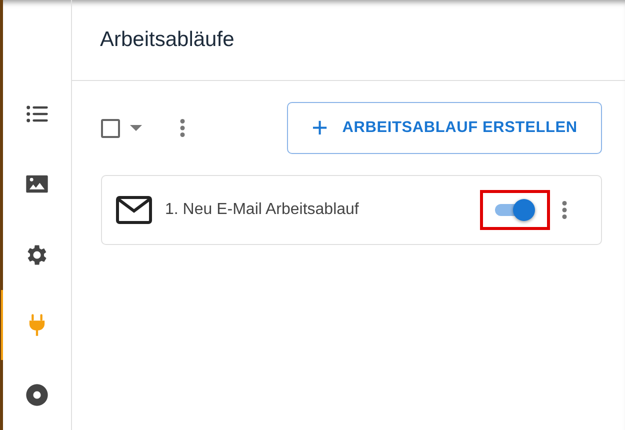  Describe the element at coordinates (262, 210) in the screenshot. I see `workflow-name: 1. Neu E-Mail Arbeitsablauf` at that location.